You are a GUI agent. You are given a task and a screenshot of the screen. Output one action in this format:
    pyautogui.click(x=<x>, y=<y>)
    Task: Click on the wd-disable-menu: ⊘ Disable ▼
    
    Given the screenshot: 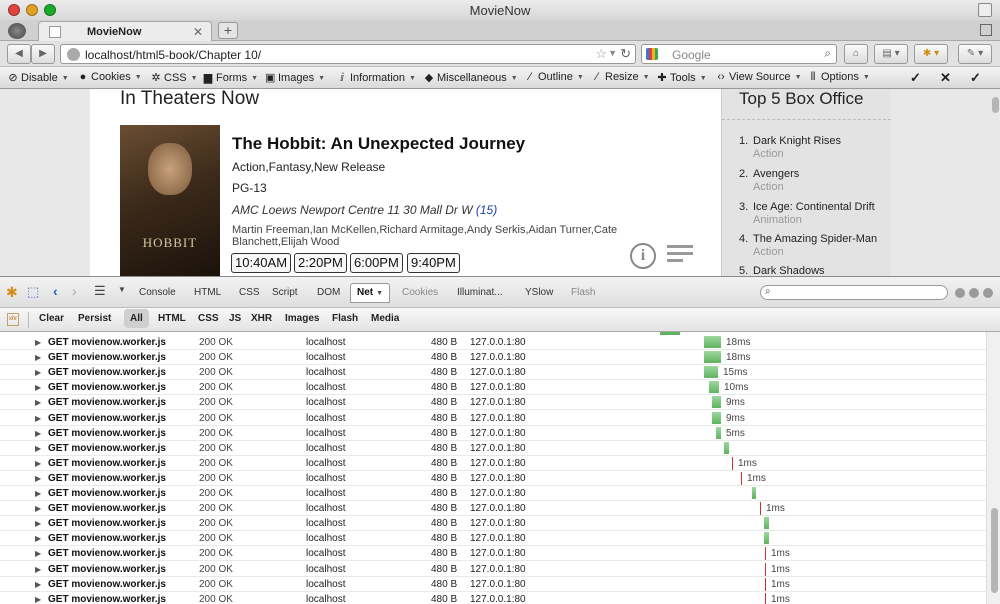 What is the action you would take?
    pyautogui.click(x=38, y=77)
    